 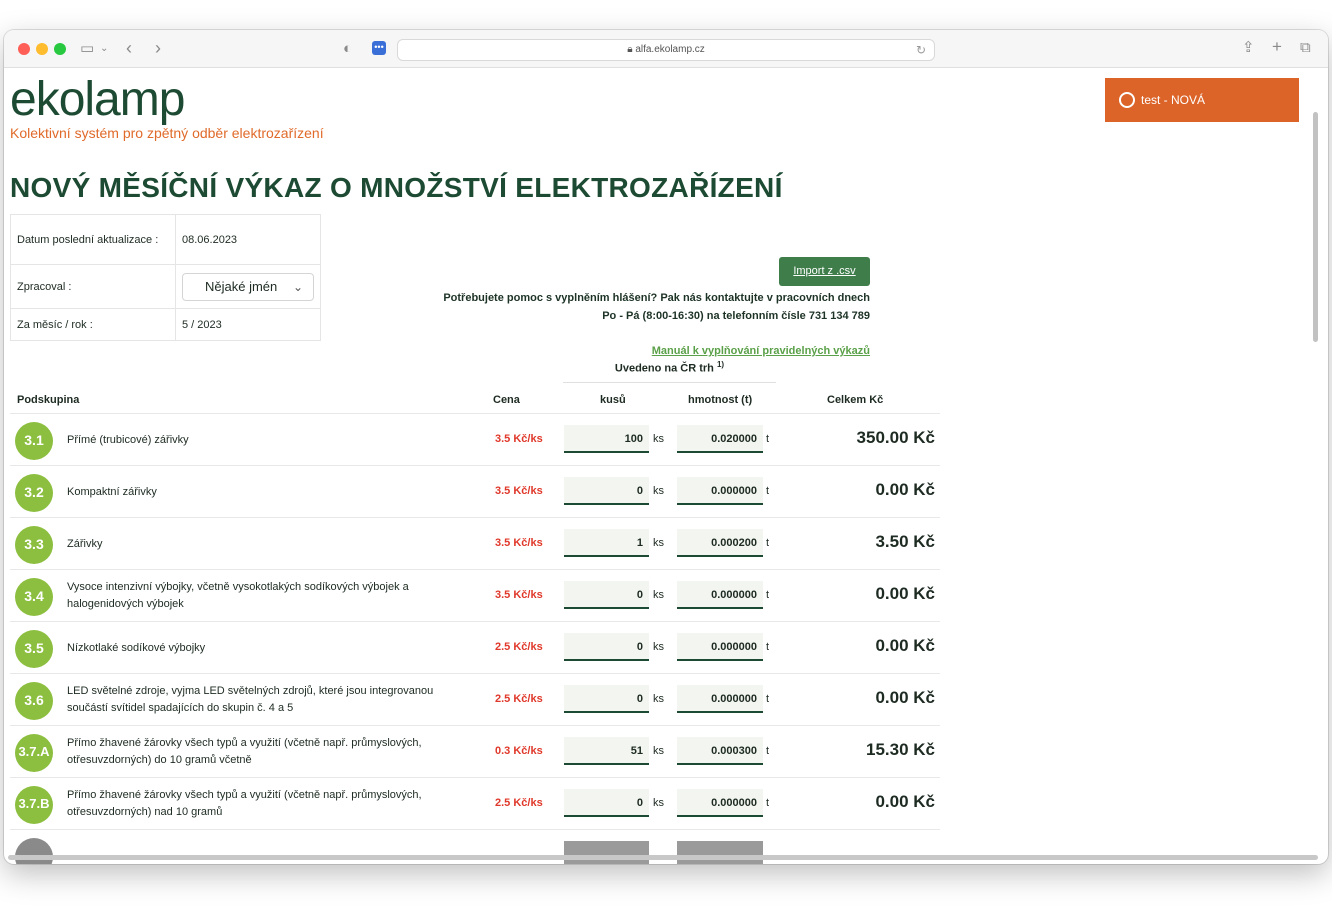 What do you see at coordinates (921, 50) in the screenshot?
I see `reload-icon: ↻` at bounding box center [921, 50].